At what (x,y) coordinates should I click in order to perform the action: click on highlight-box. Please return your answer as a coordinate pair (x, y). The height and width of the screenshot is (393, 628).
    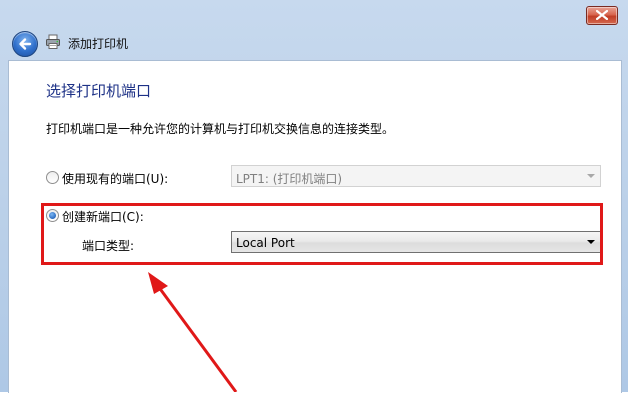
    Looking at the image, I should click on (322, 234).